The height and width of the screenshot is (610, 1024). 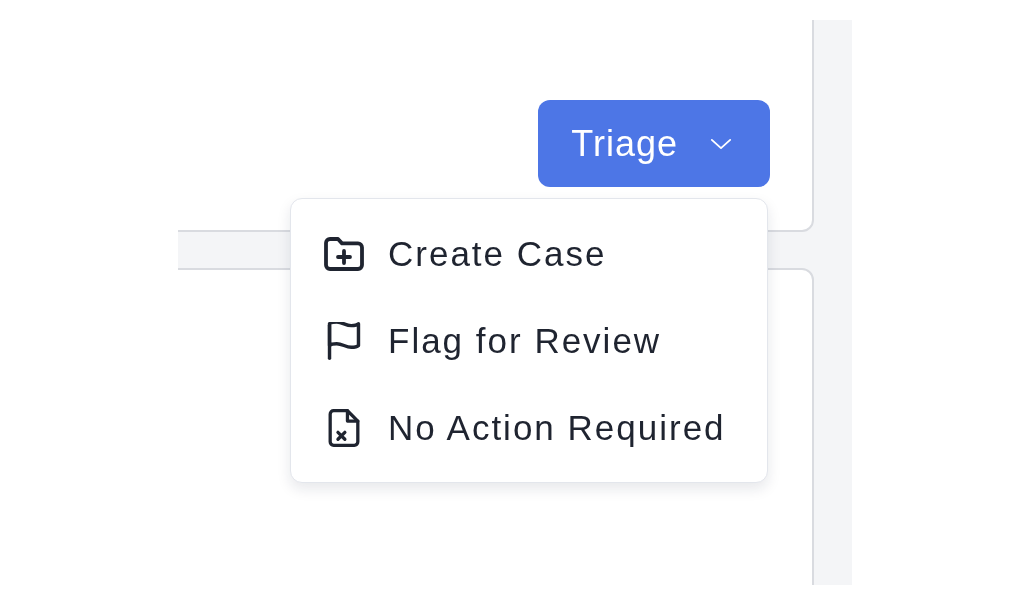 I want to click on dropdown-button: Triage, so click(x=654, y=143).